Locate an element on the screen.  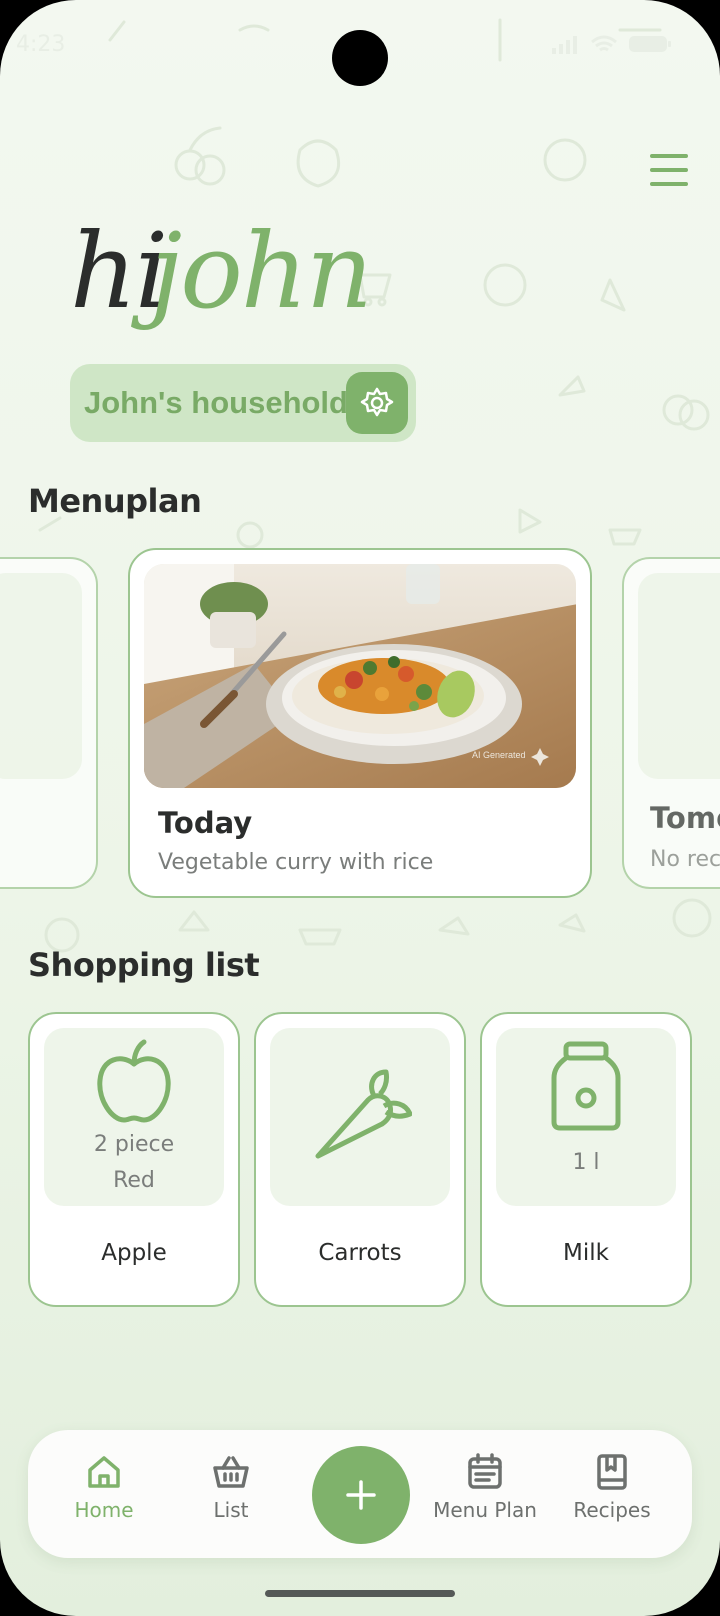
wifi-icon is located at coordinates (604, 43).